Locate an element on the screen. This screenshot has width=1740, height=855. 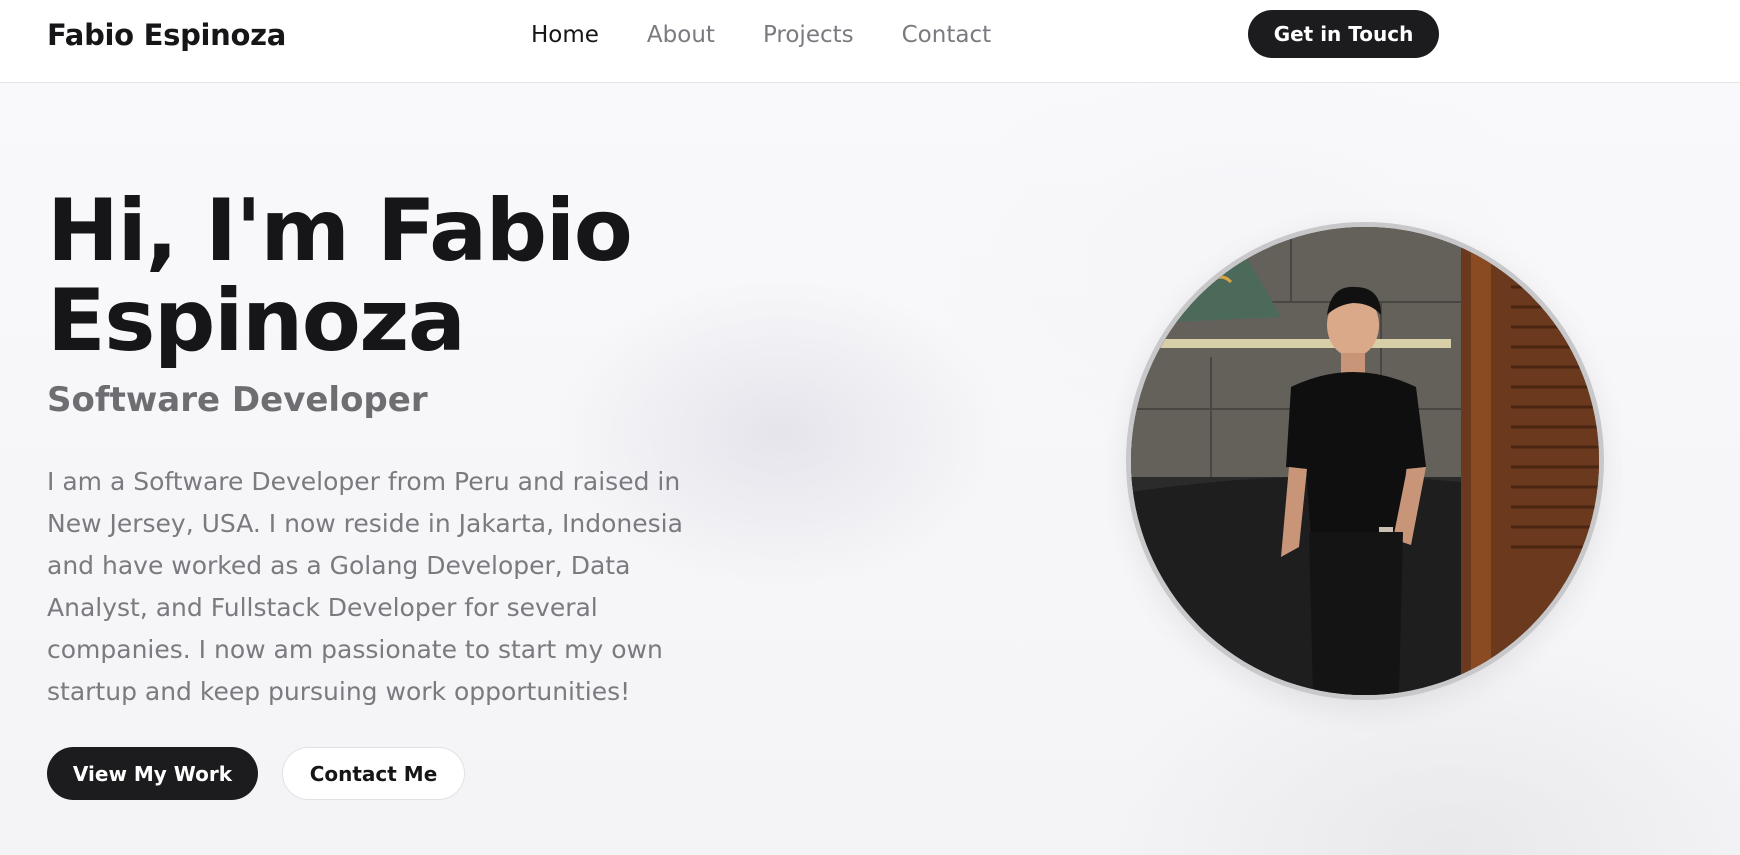
main-nav: Home About Projects Contact is located at coordinates (785, 35).